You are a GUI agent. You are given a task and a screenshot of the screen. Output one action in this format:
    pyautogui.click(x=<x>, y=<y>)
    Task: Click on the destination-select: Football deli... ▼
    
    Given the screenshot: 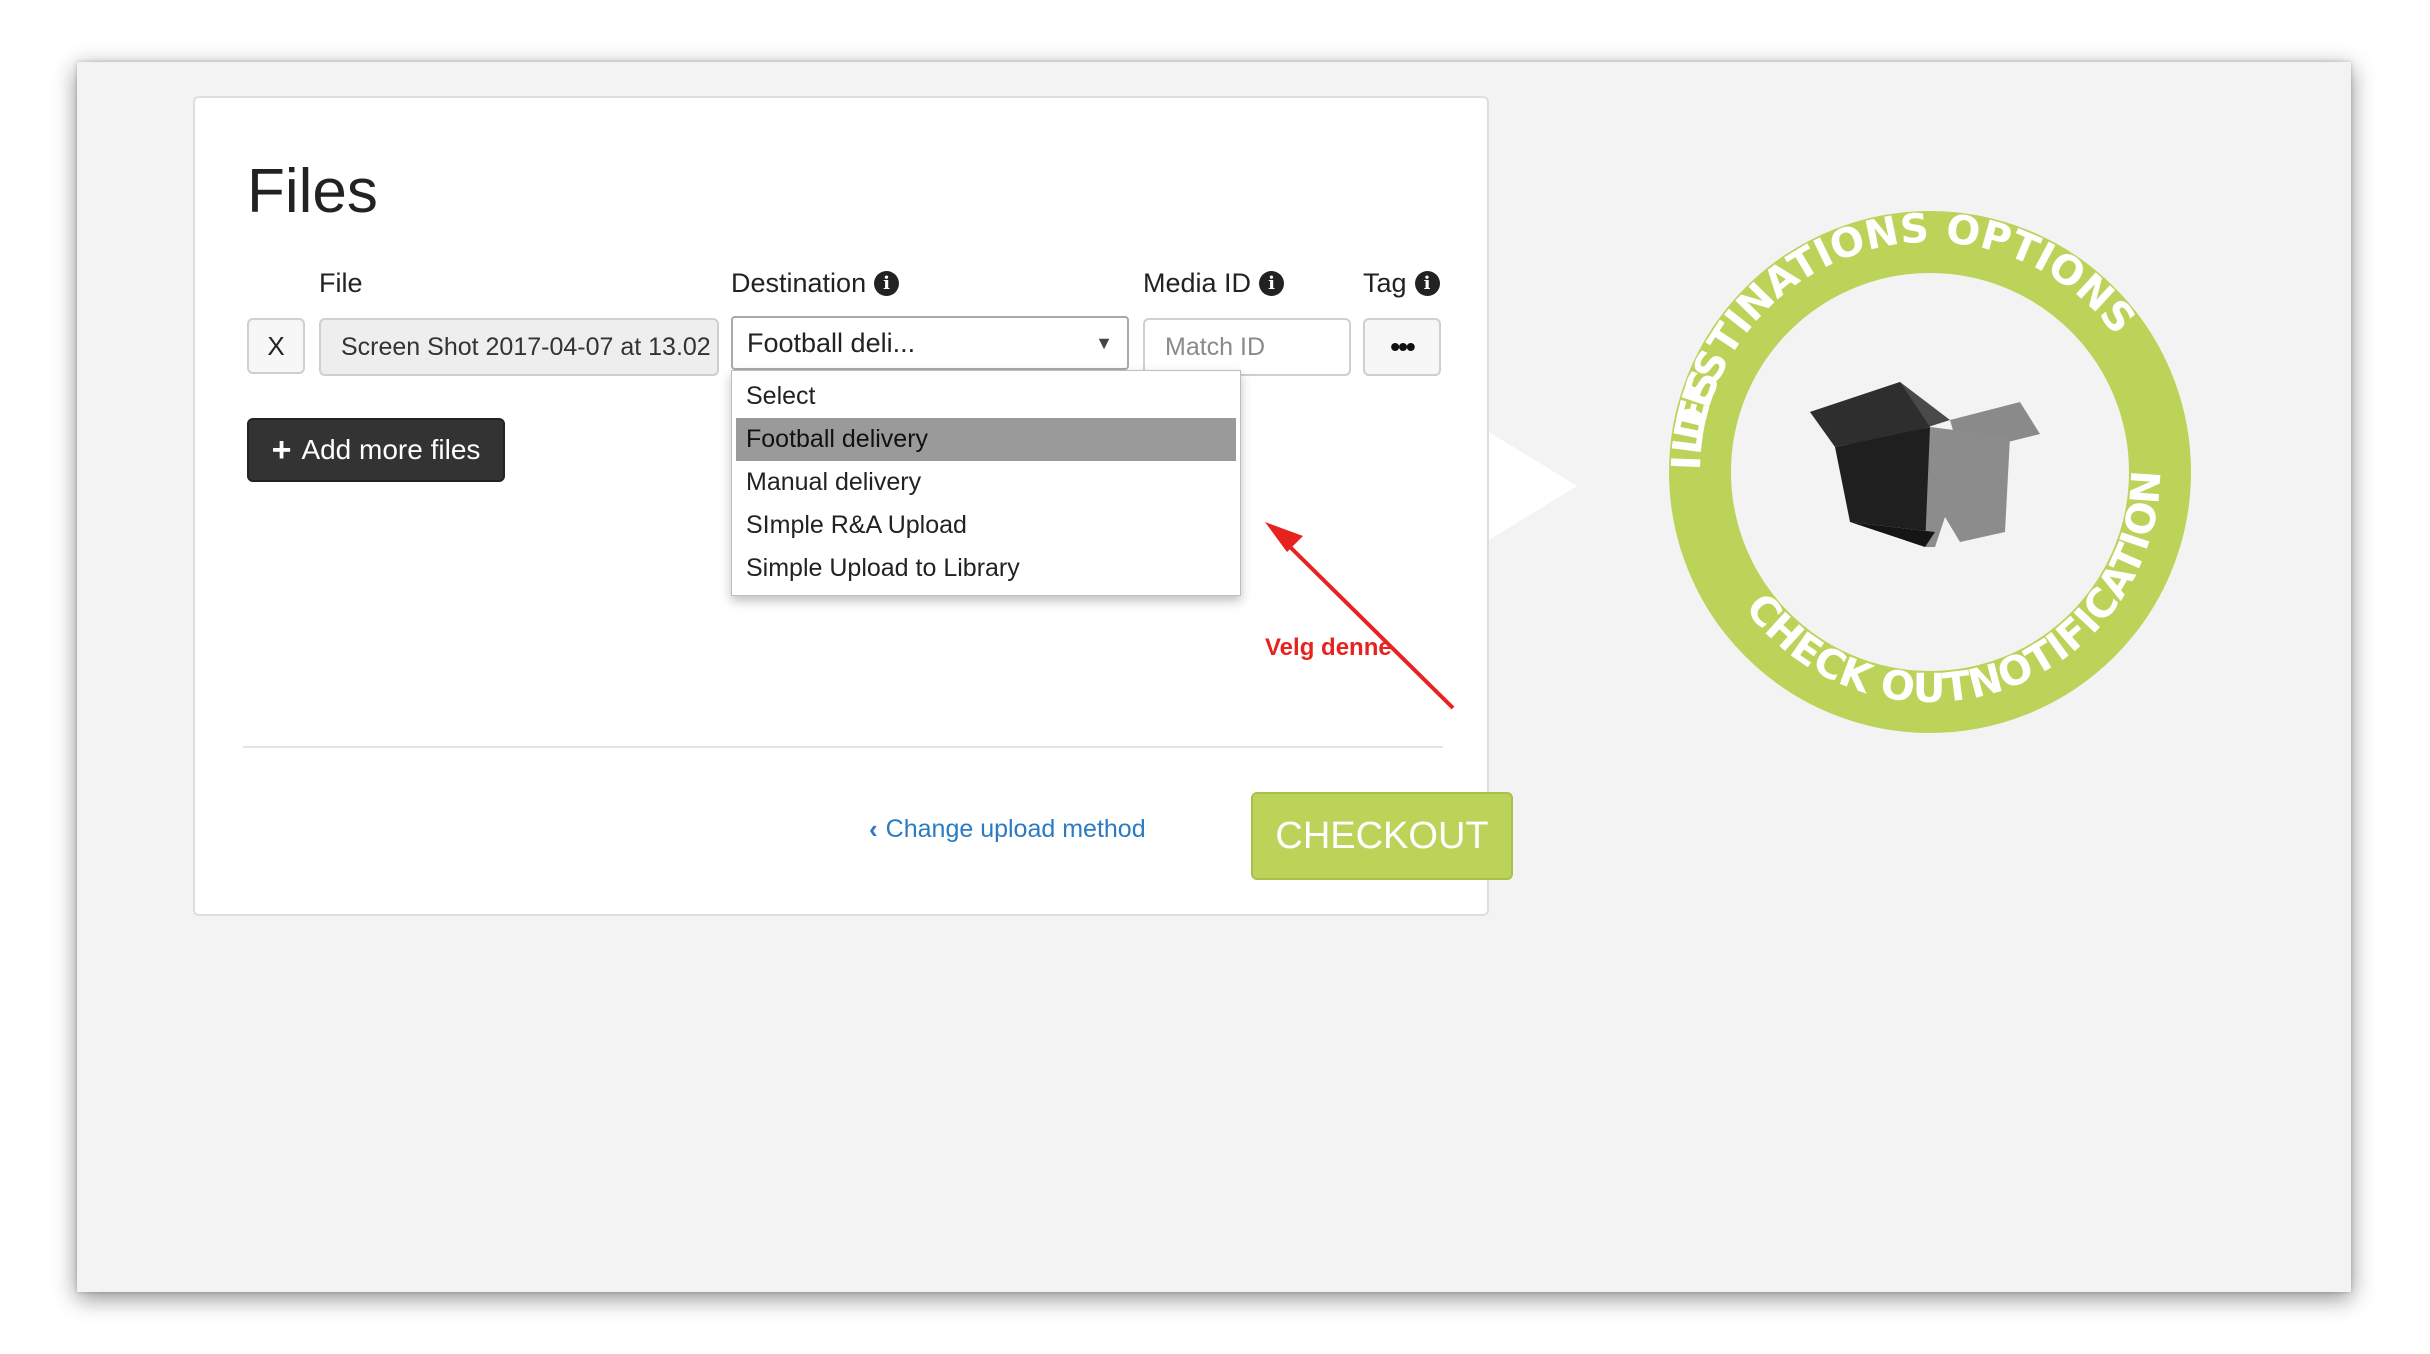 What is the action you would take?
    pyautogui.click(x=930, y=343)
    